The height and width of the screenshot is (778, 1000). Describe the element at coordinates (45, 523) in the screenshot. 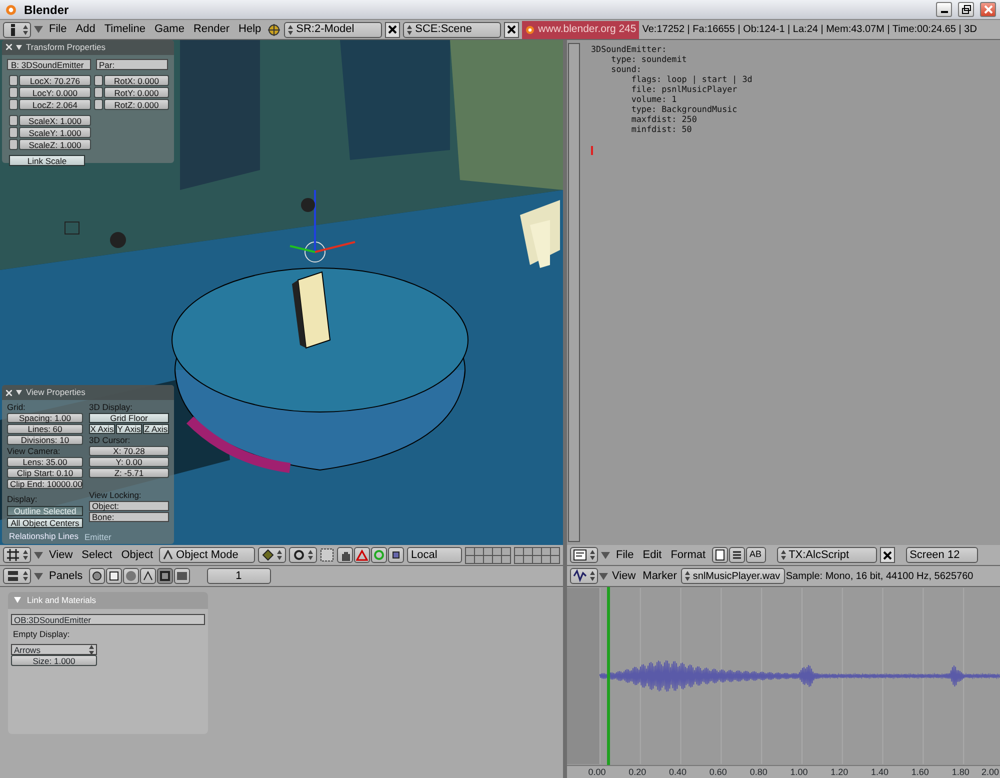

I see `toggle-button: All Object Centers` at that location.